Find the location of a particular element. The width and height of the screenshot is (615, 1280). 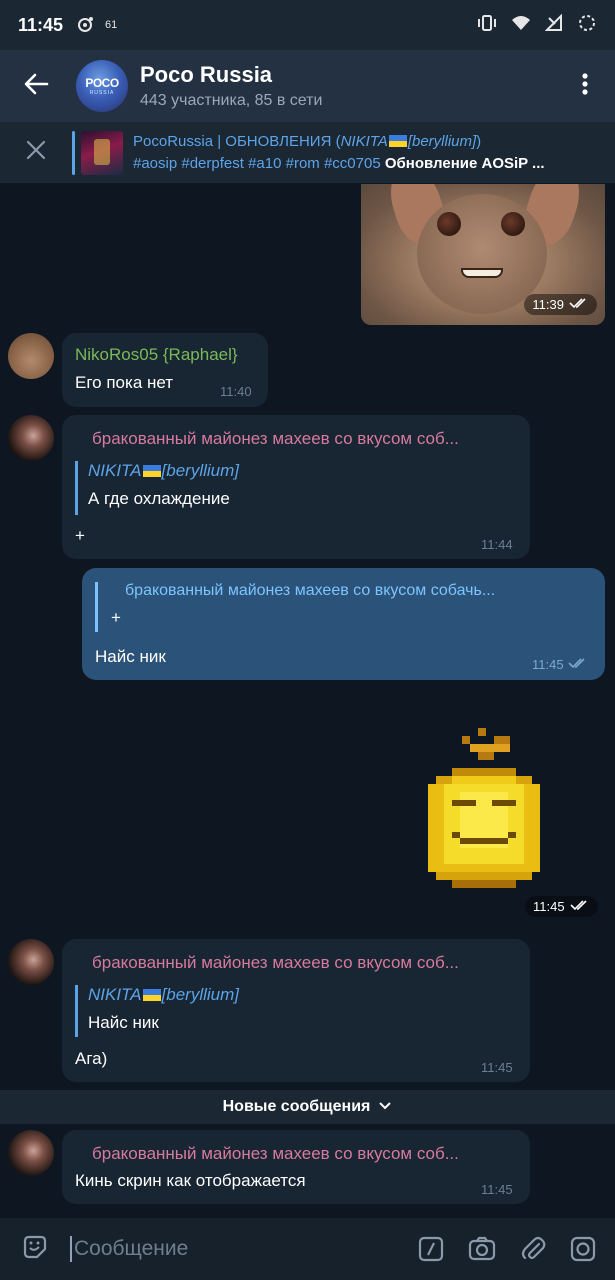

chat-avatar: POCO RUSSIA is located at coordinates (102, 86).